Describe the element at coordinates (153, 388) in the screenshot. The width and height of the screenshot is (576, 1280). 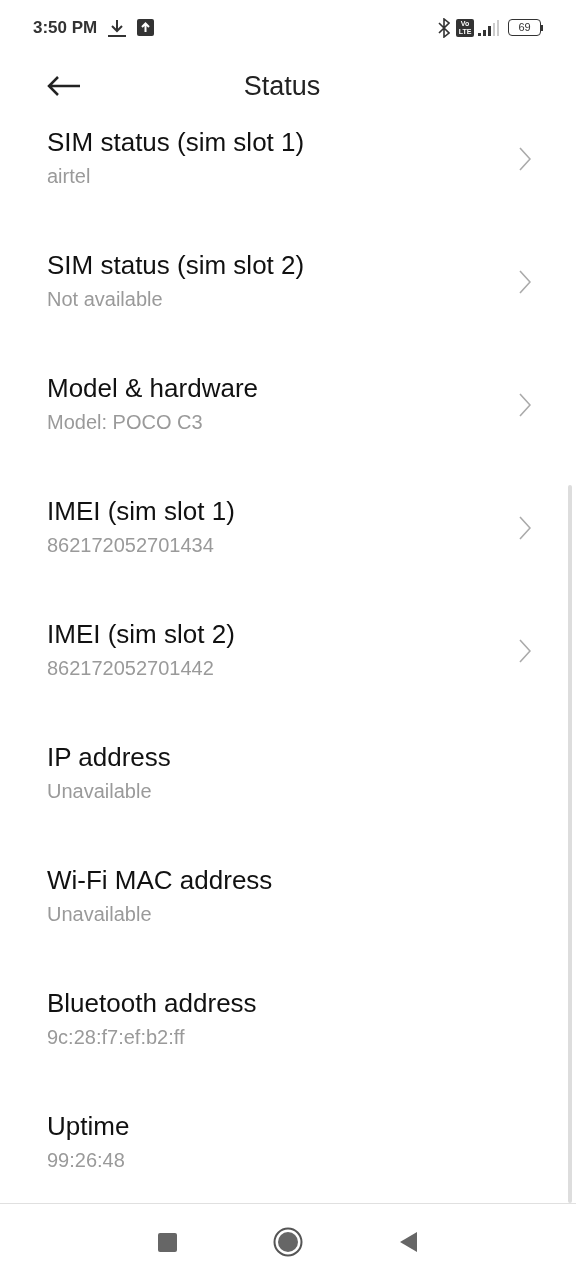
I see `row-title: Model & hardware` at that location.